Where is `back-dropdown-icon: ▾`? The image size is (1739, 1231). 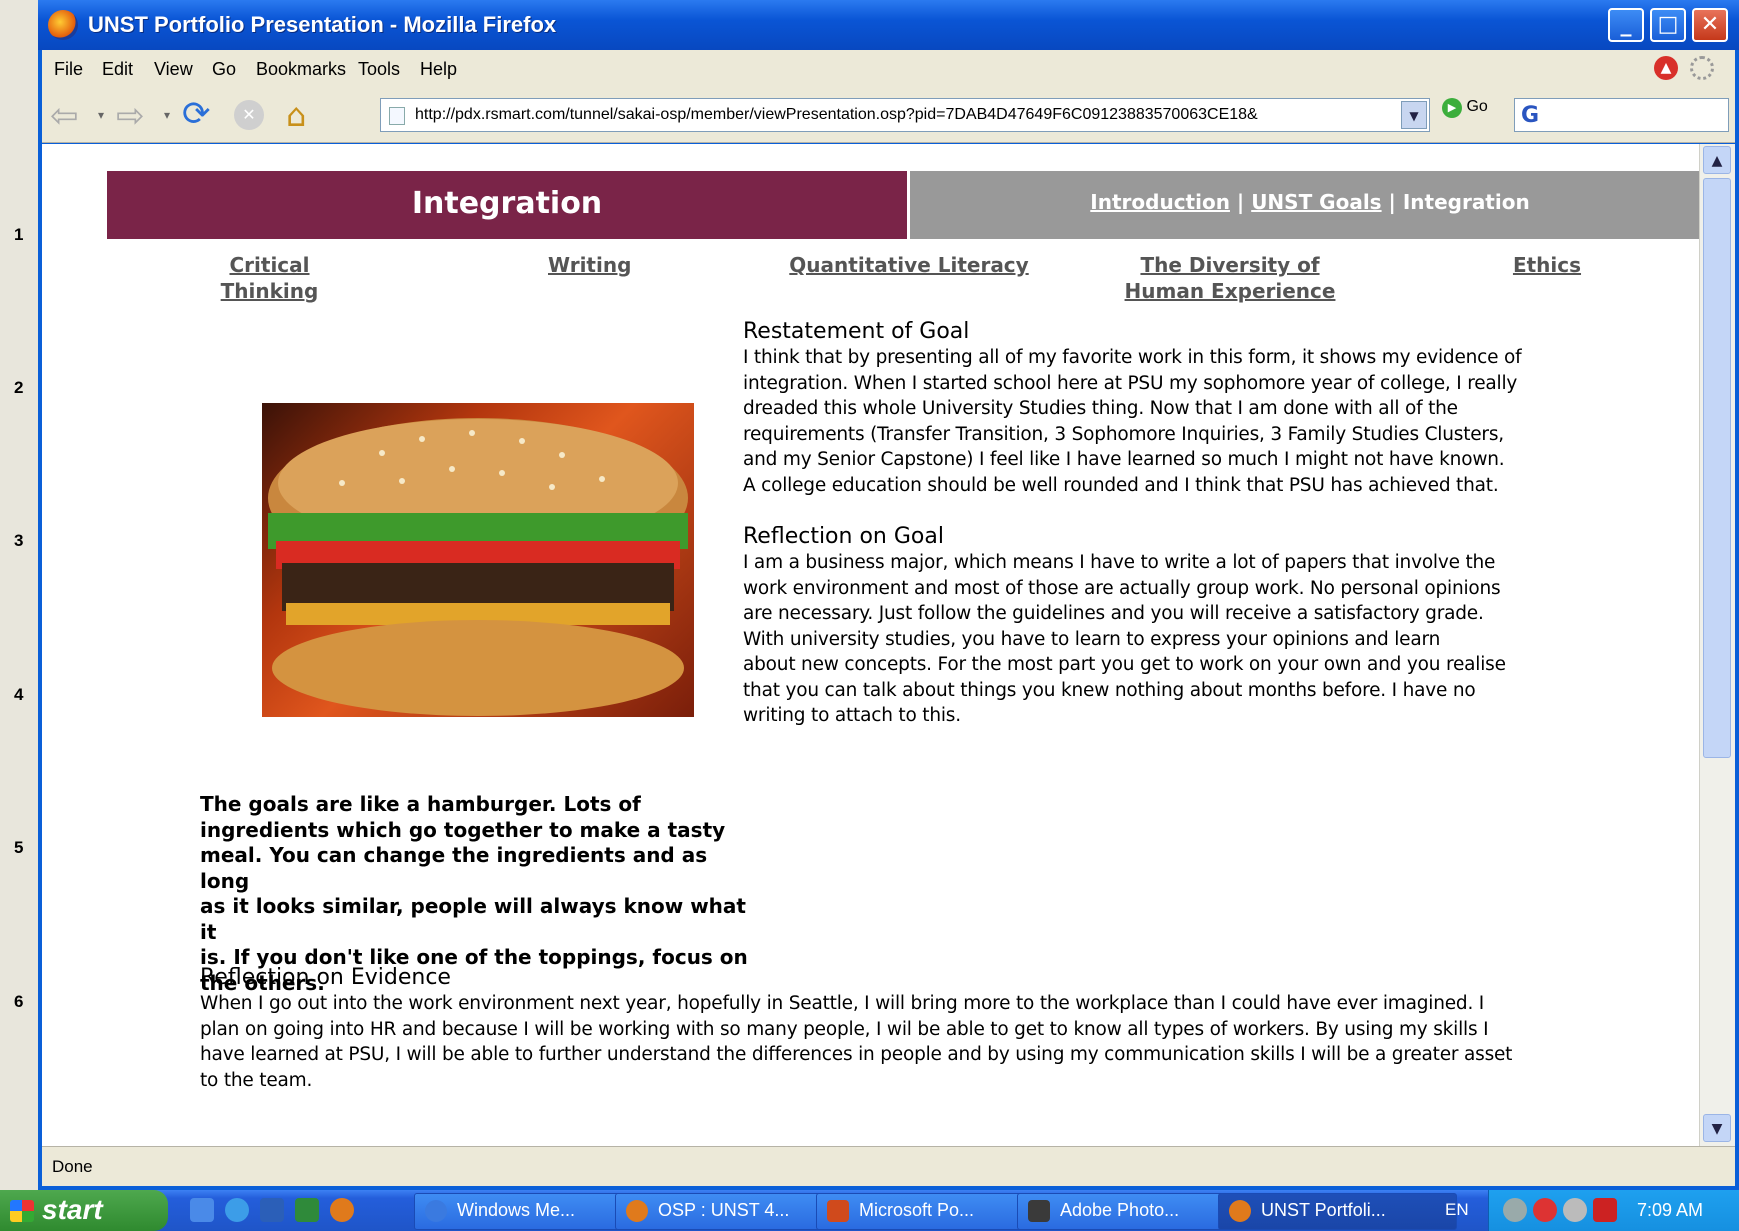
back-dropdown-icon: ▾ is located at coordinates (101, 115).